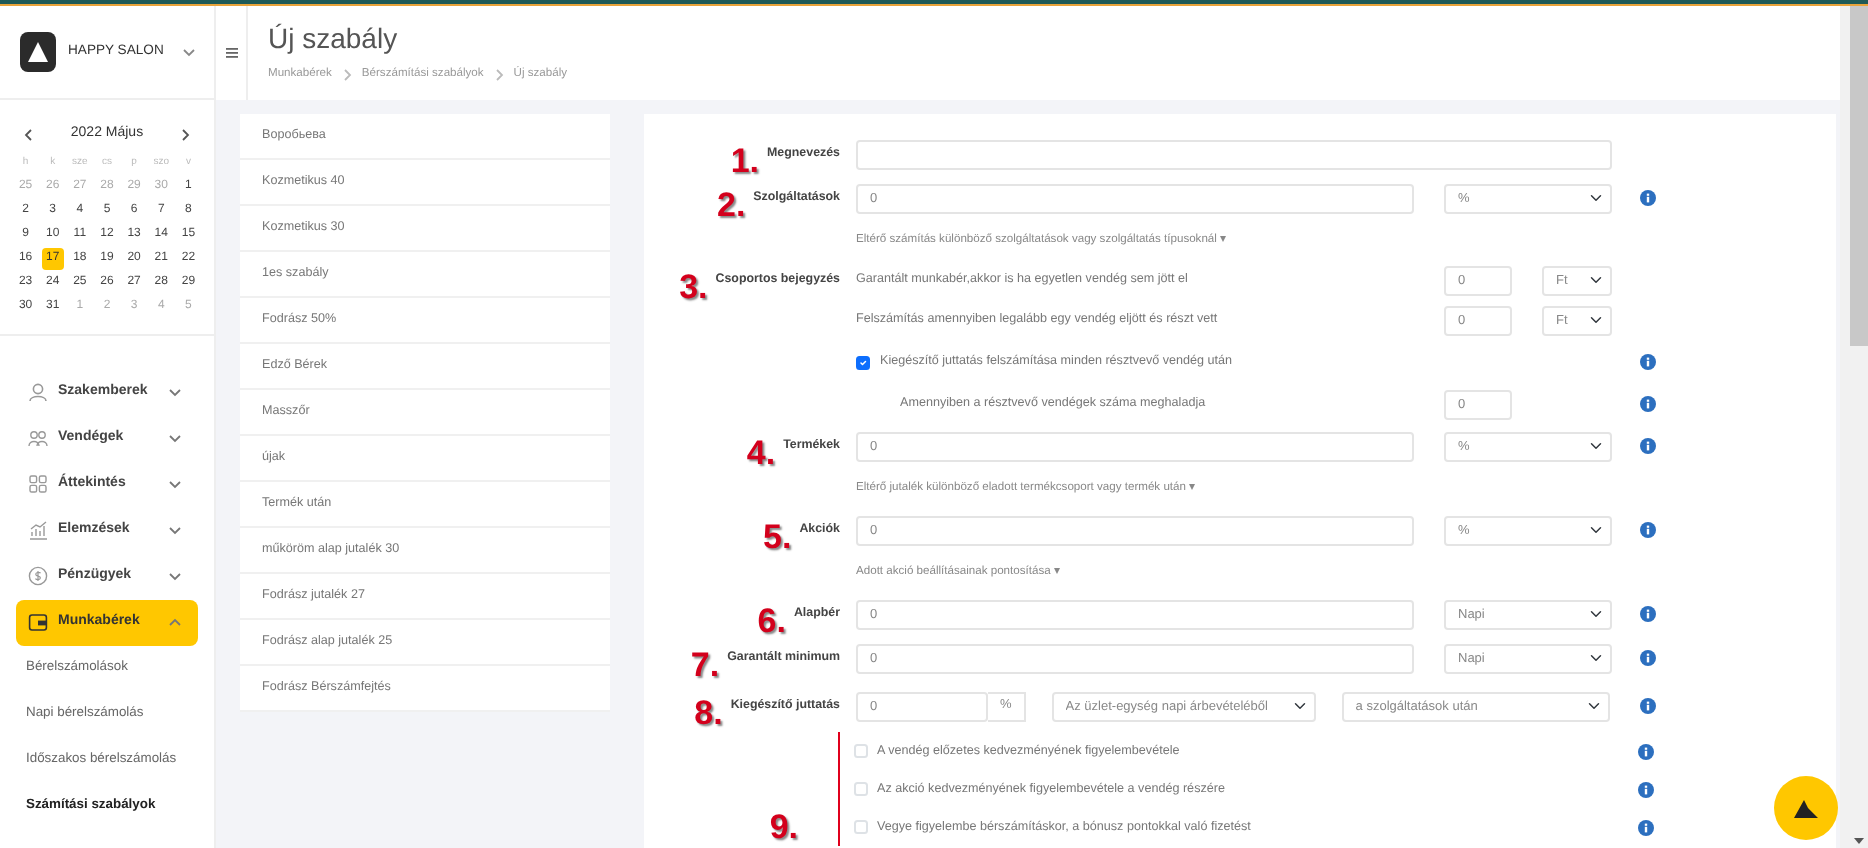  What do you see at coordinates (231, 53) in the screenshot?
I see `menu-icon` at bounding box center [231, 53].